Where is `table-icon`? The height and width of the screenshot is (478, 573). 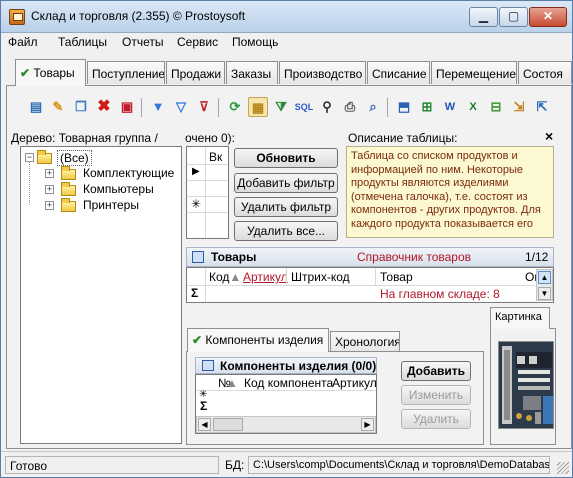 table-icon is located at coordinates (198, 257).